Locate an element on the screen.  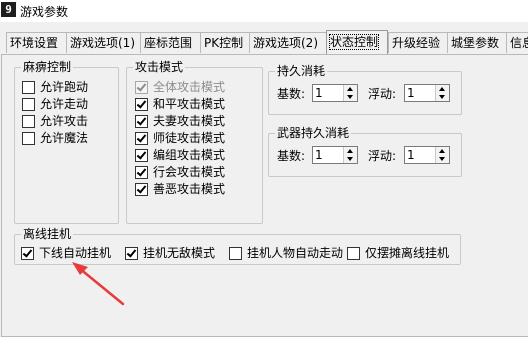
annotation-arrow is located at coordinates (98, 284).